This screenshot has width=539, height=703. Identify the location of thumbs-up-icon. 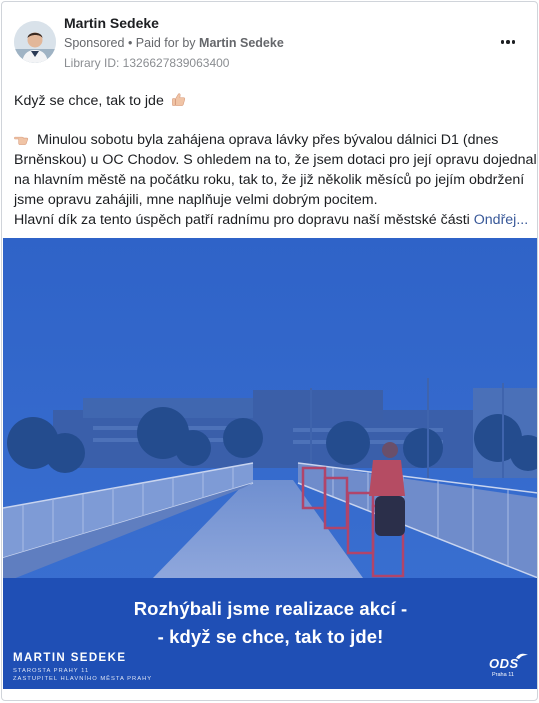
(178, 99).